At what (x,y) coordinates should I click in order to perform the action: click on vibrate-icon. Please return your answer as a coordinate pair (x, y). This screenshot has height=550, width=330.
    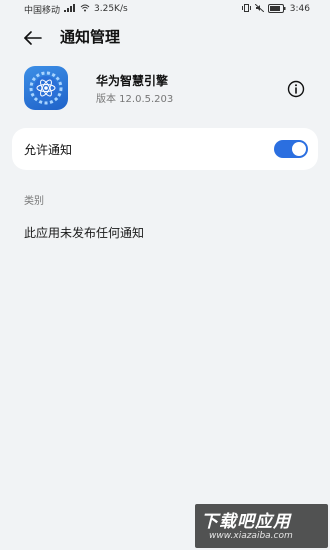
    Looking at the image, I should click on (246, 9).